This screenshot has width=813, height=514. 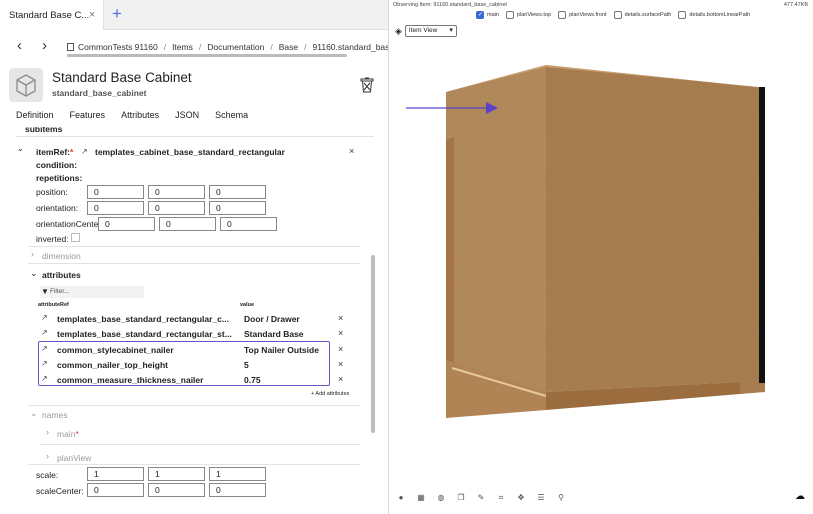 I want to click on repetitions-label: repetitions:, so click(x=59, y=178).